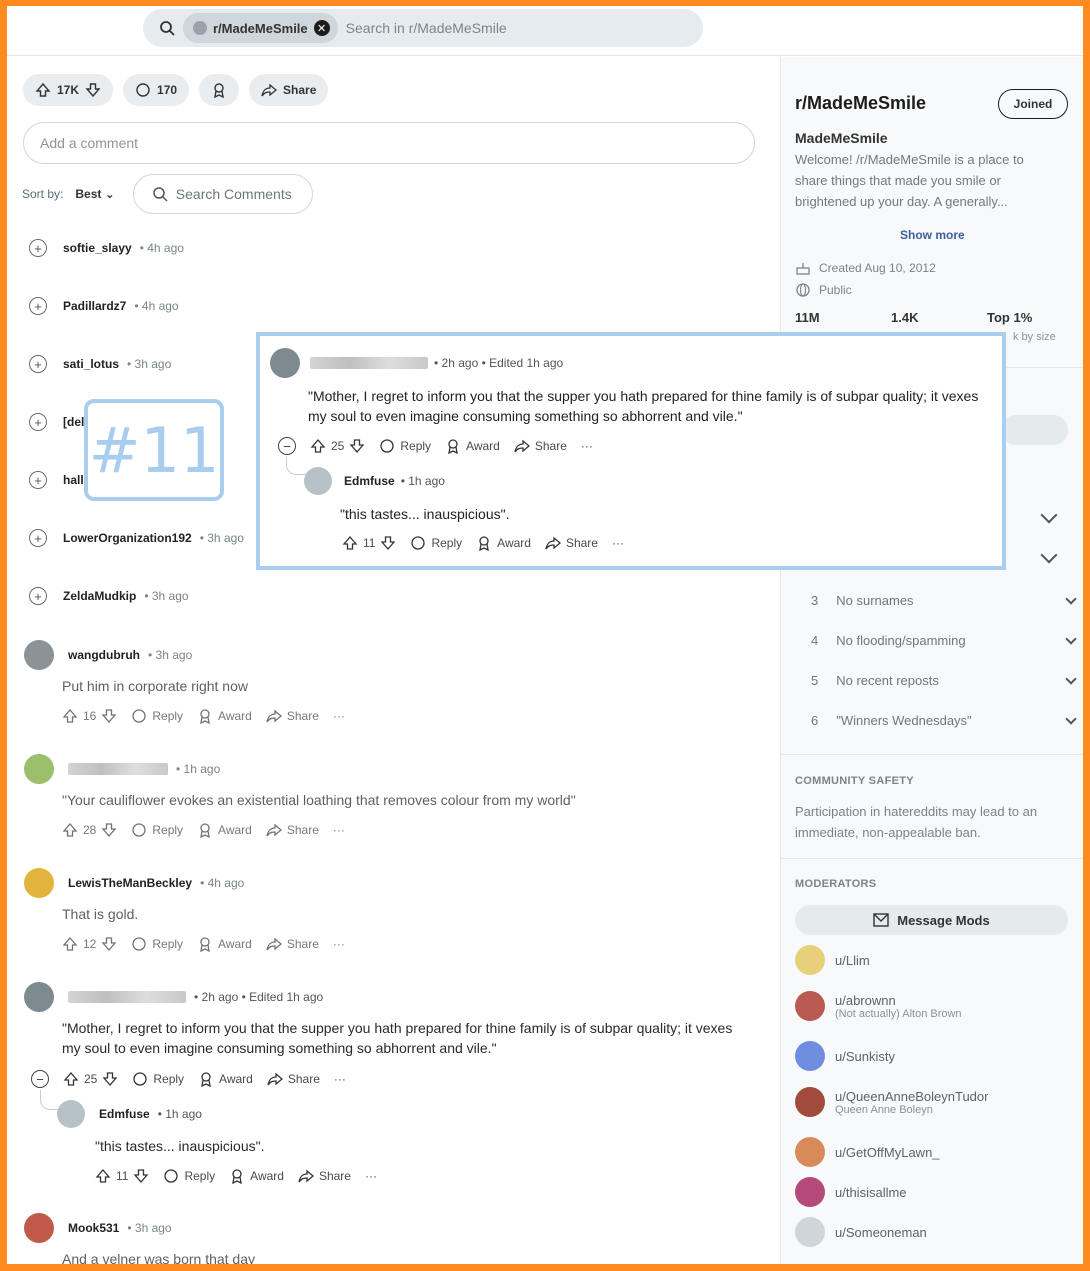  Describe the element at coordinates (156, 90) in the screenshot. I see `comments-button: 170` at that location.